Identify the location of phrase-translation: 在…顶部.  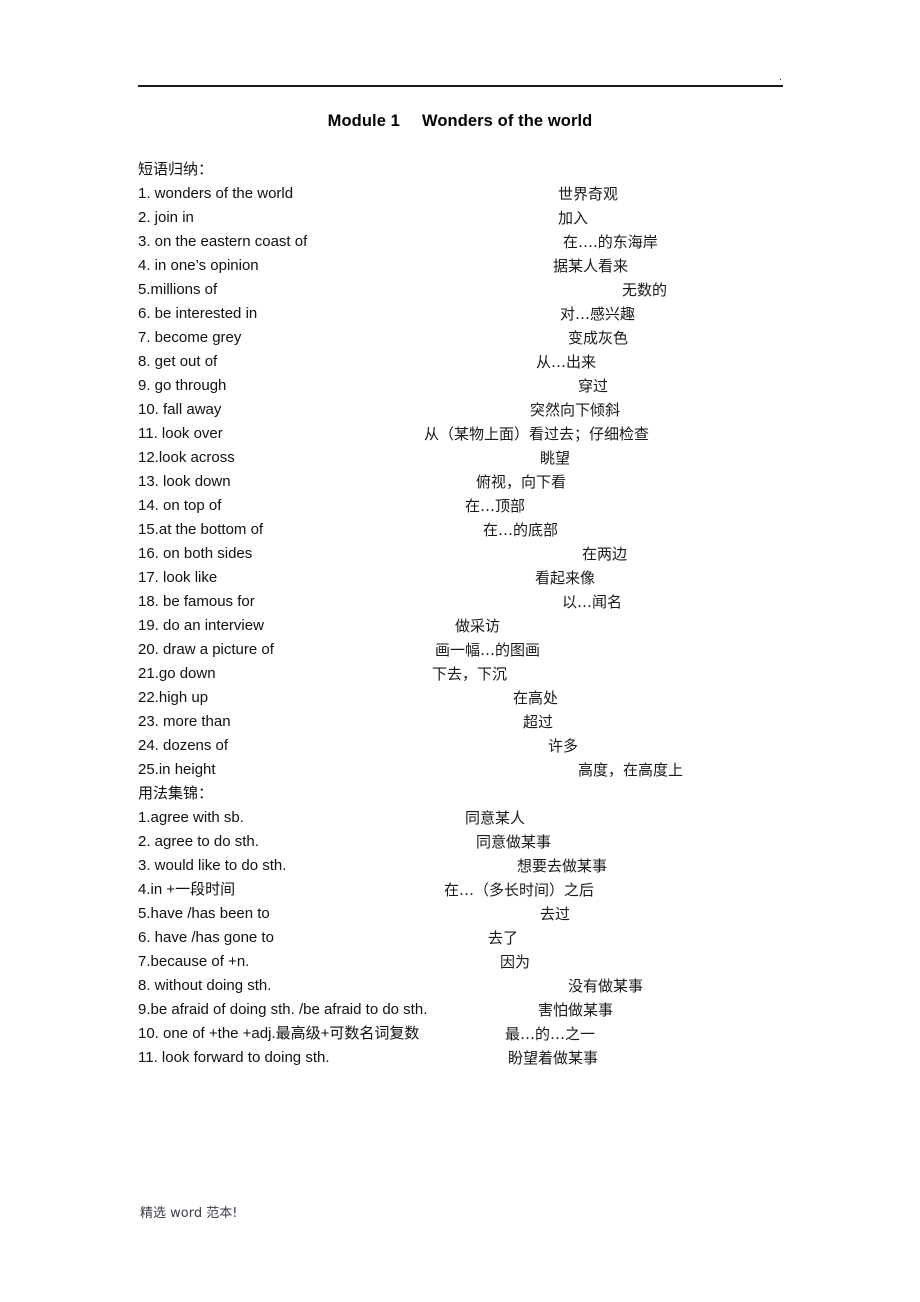
(495, 506).